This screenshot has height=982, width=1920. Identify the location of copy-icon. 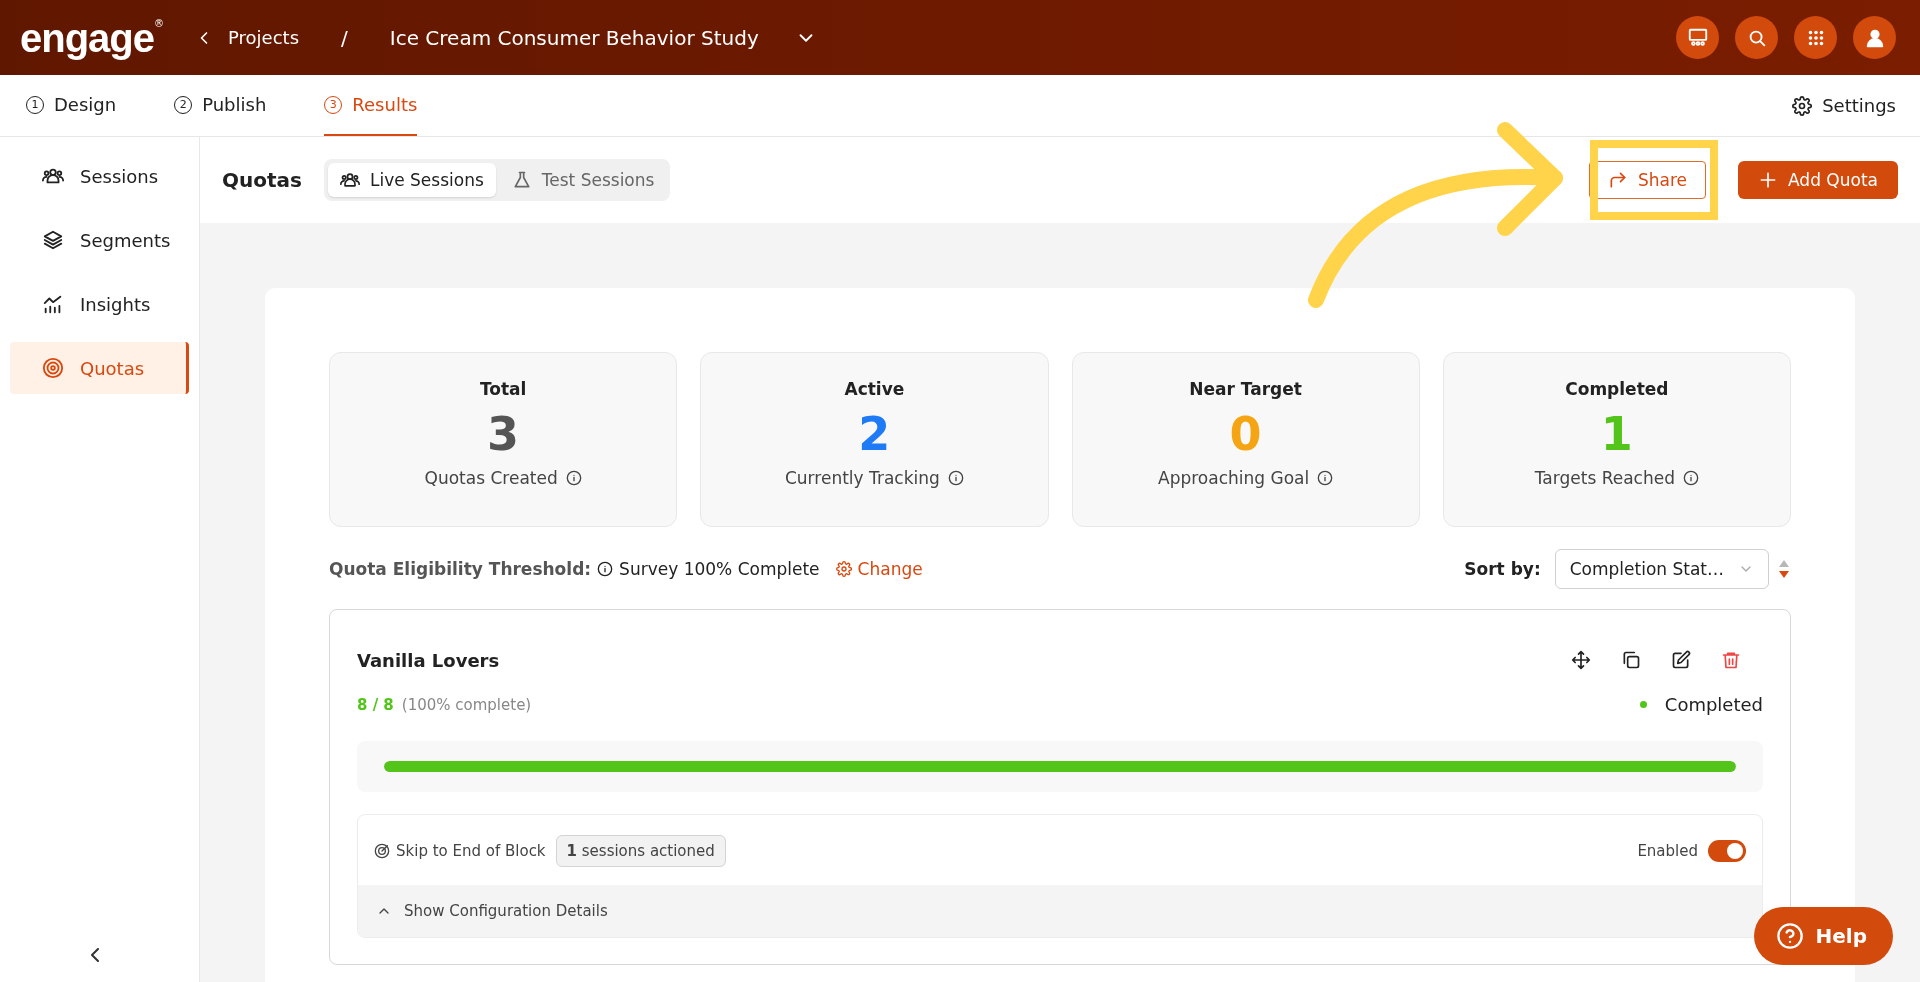
(1631, 660).